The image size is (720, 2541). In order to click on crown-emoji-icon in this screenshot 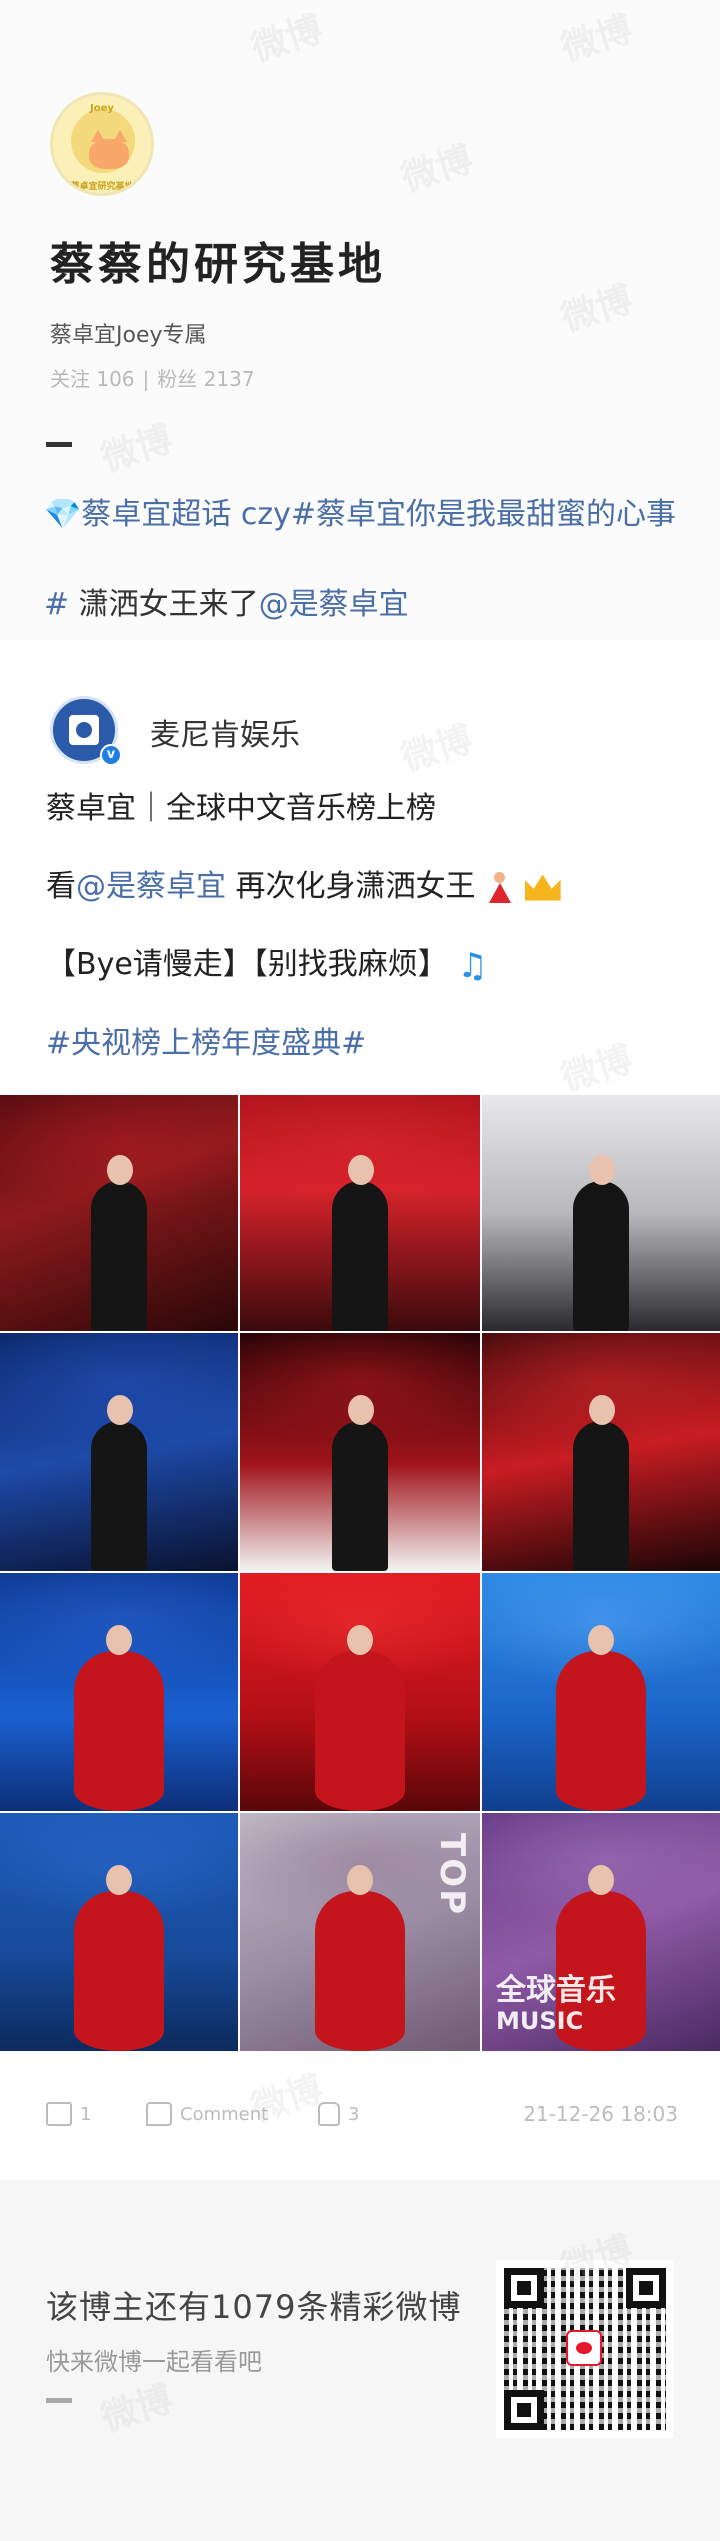, I will do `click(542, 887)`.